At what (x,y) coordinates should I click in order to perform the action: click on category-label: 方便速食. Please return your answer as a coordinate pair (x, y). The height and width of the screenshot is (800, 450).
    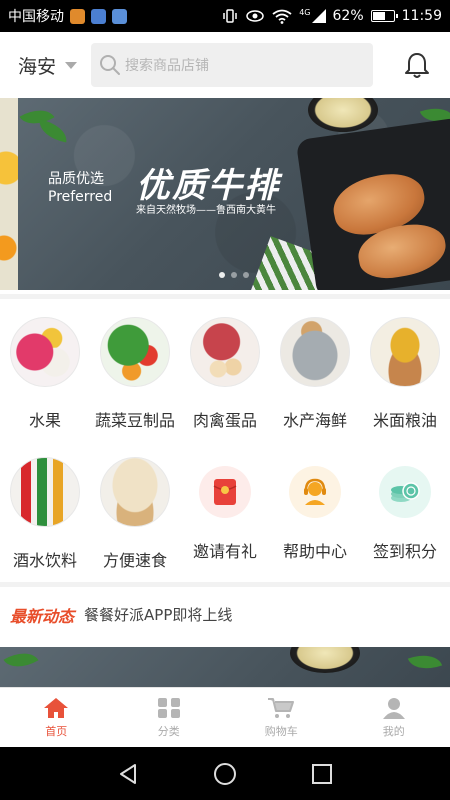
    Looking at the image, I should click on (134, 560).